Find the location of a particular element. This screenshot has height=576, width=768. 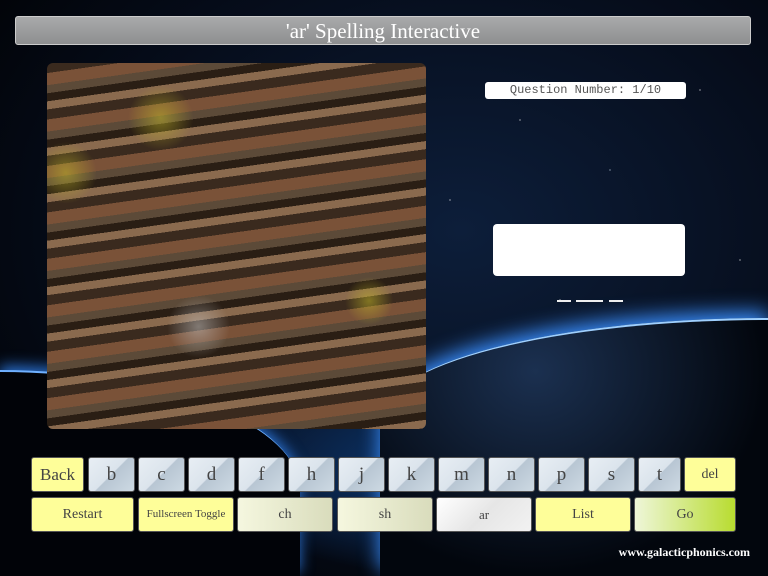

key-f: f is located at coordinates (261, 474).